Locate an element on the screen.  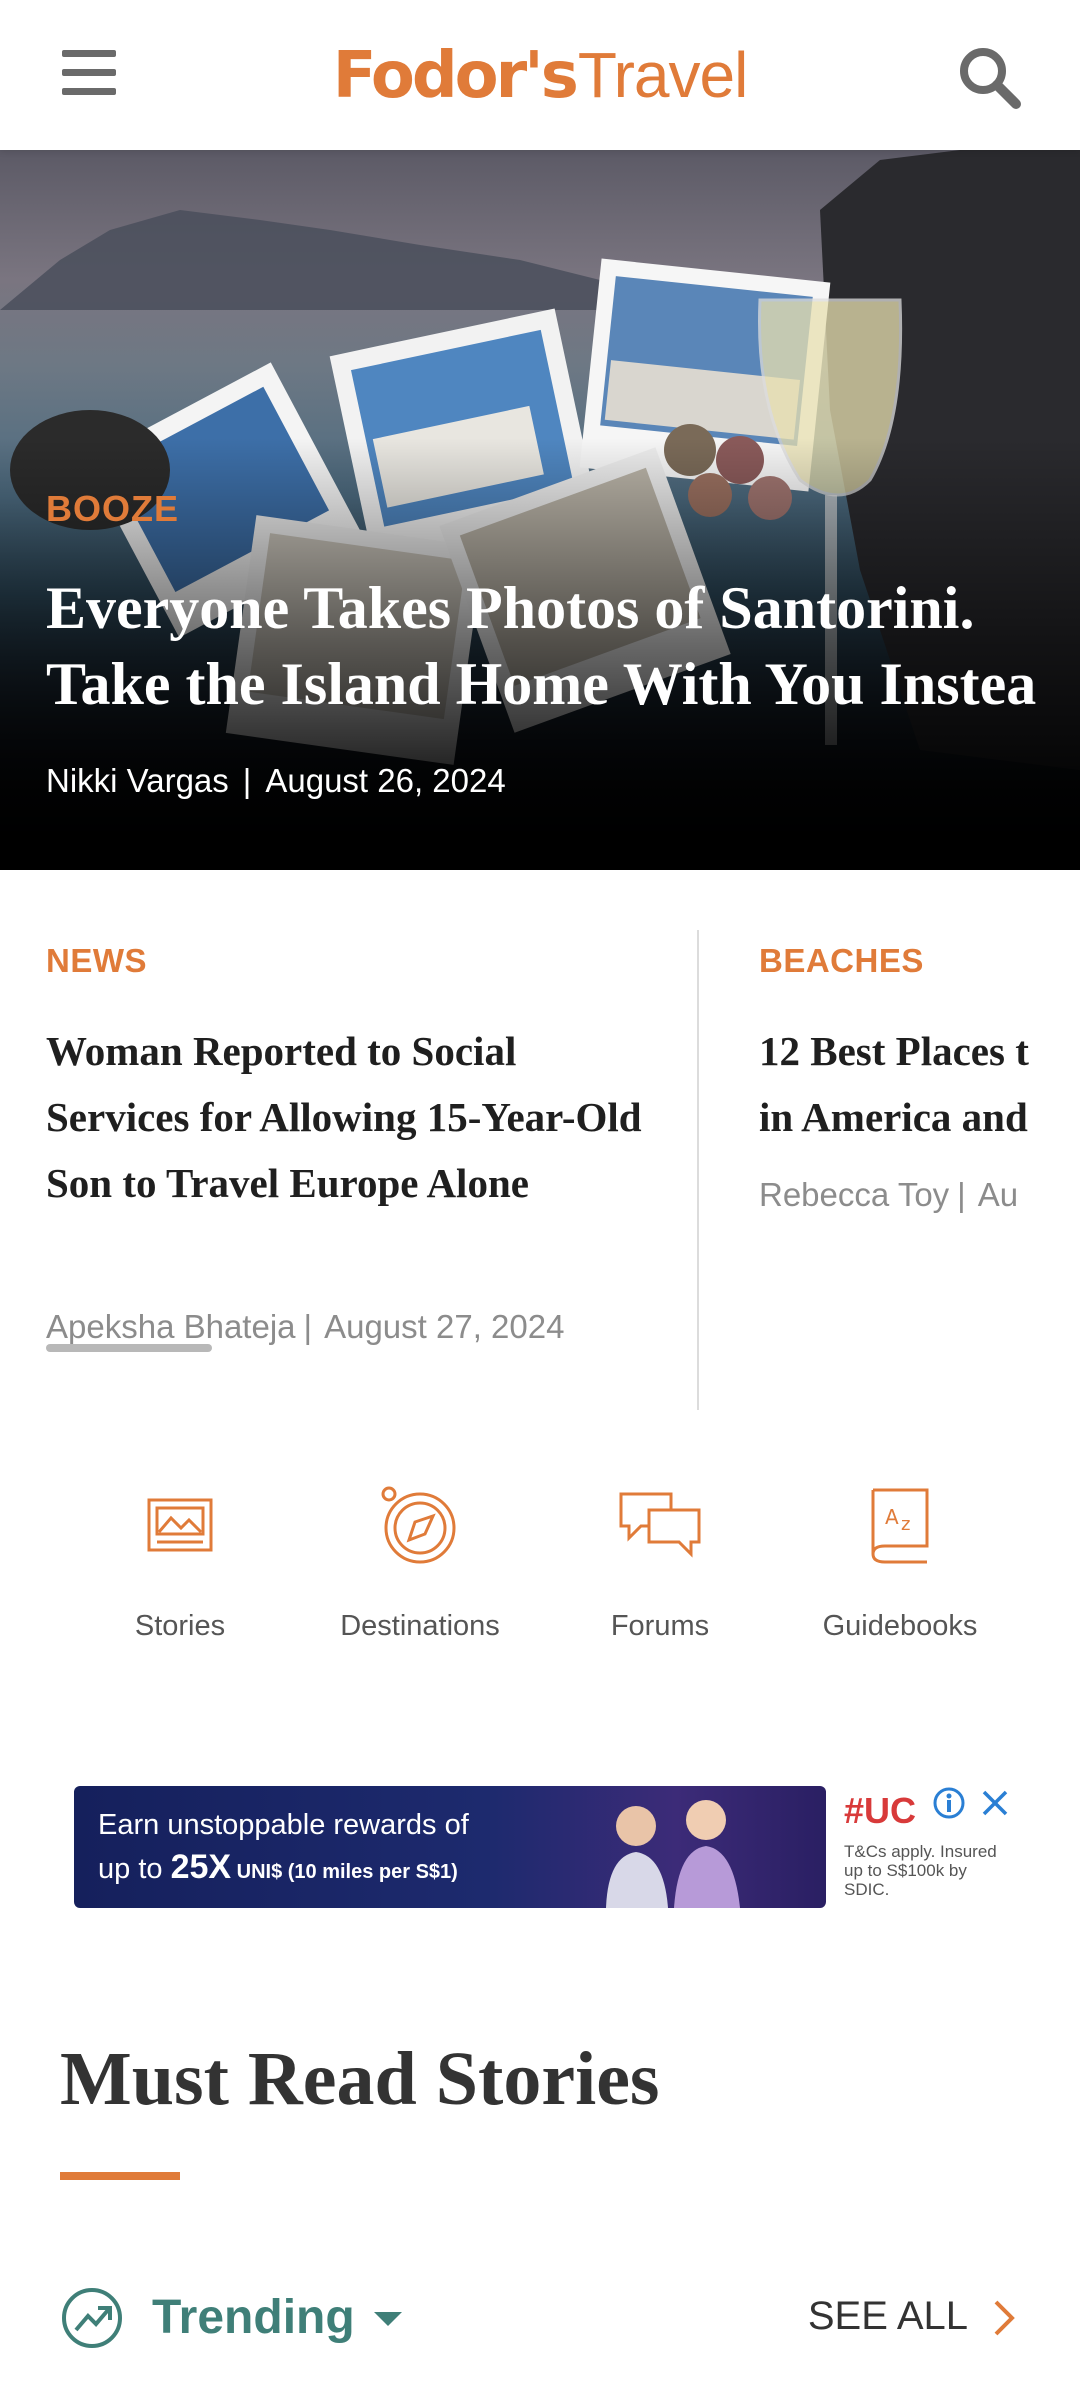
chevron-right-icon is located at coordinates (1004, 2318).